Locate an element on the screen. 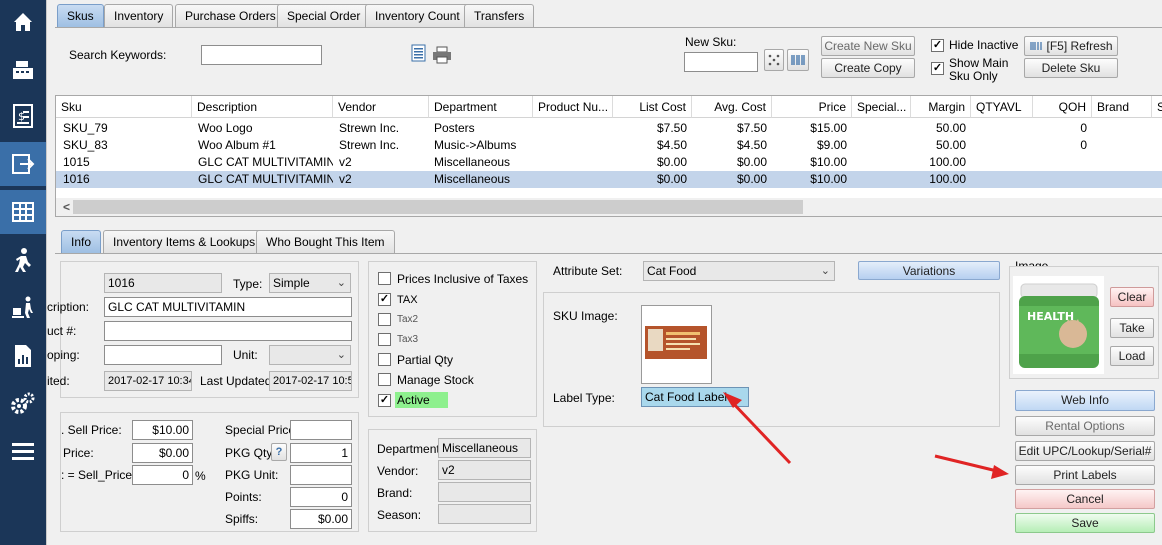  tab-special-order: Special Order is located at coordinates (324, 15).